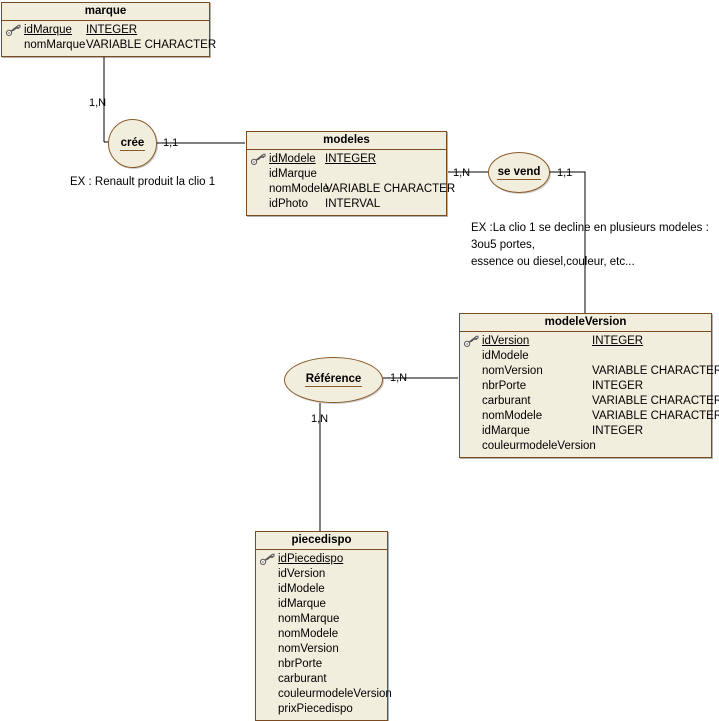 The image size is (719, 721). I want to click on entity-modeles-title: modeles, so click(346, 141).